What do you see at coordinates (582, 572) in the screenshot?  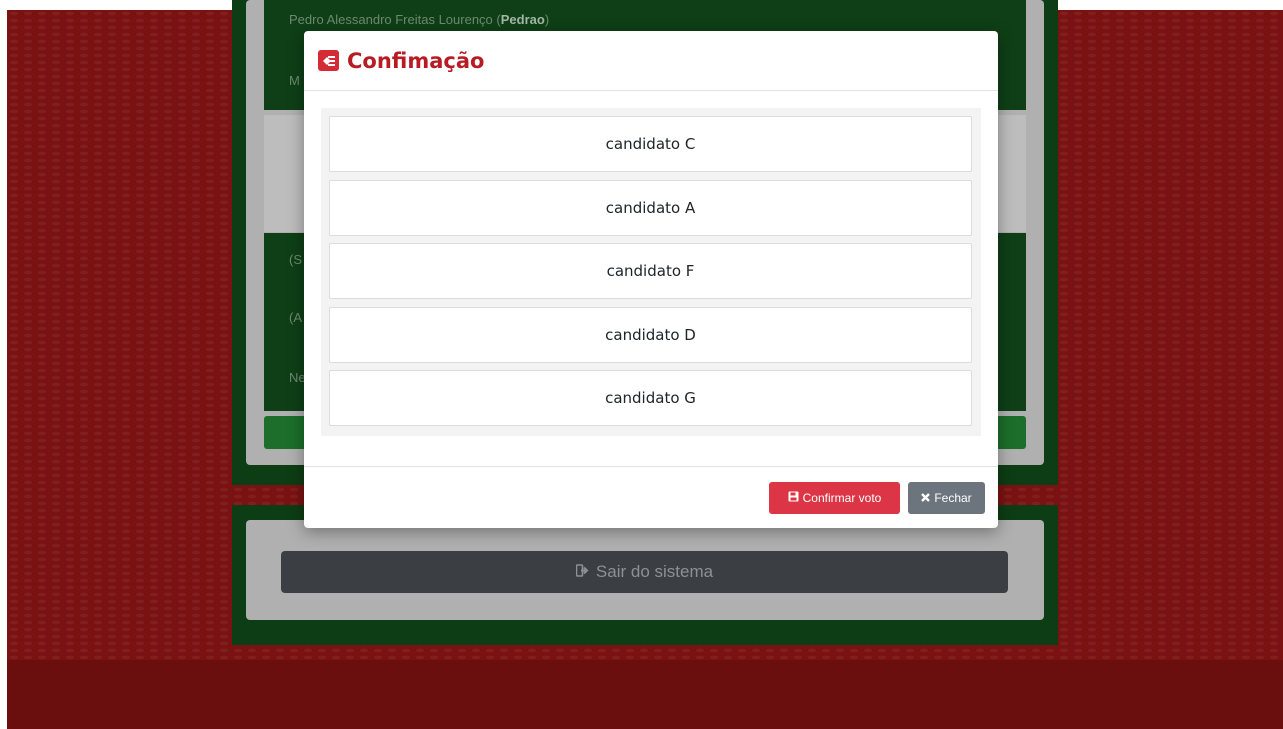 I see `sign-out-icon` at bounding box center [582, 572].